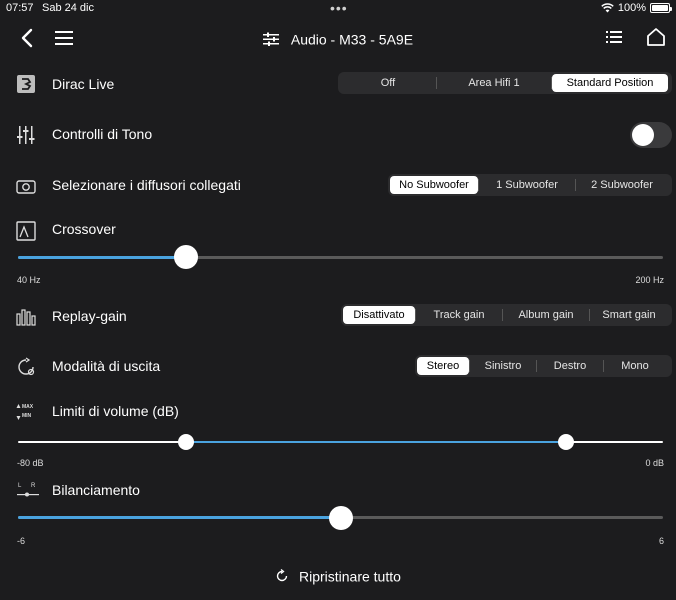 This screenshot has height=600, width=676. What do you see at coordinates (21, 541) in the screenshot?
I see `balance-min-label: -6` at bounding box center [21, 541].